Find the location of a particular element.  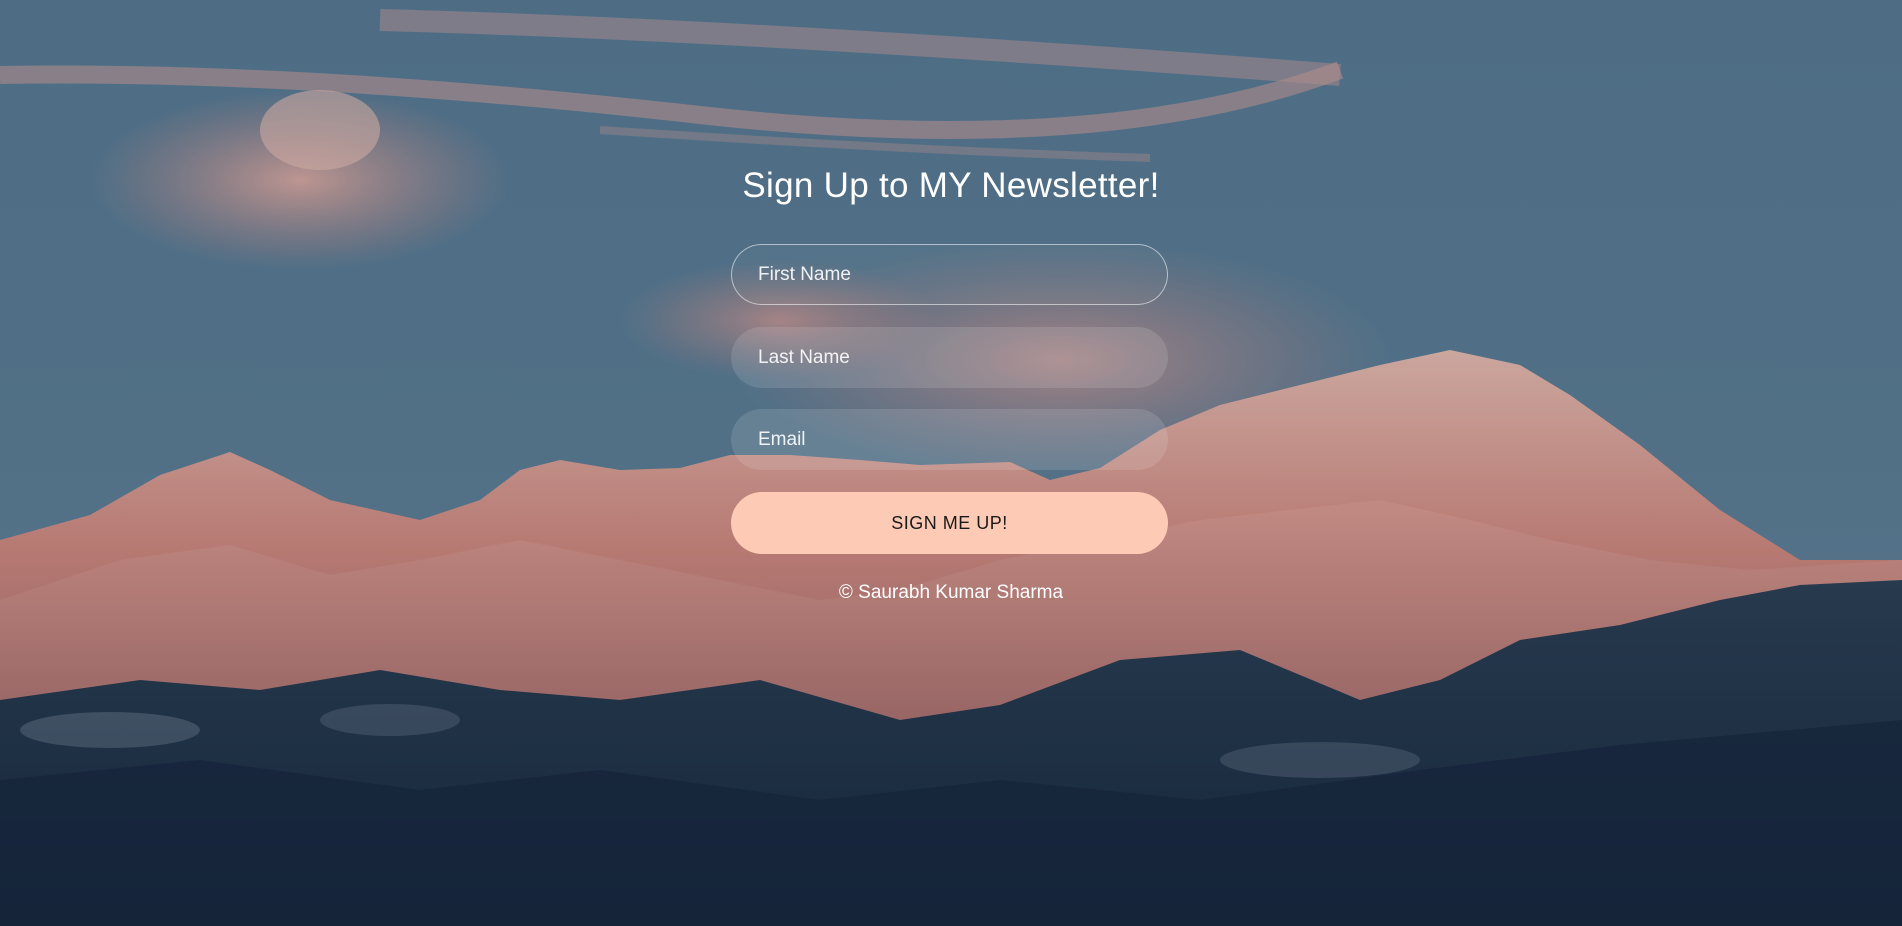

copyright-footer: © Saurabh Kumar Sharma is located at coordinates (951, 592).